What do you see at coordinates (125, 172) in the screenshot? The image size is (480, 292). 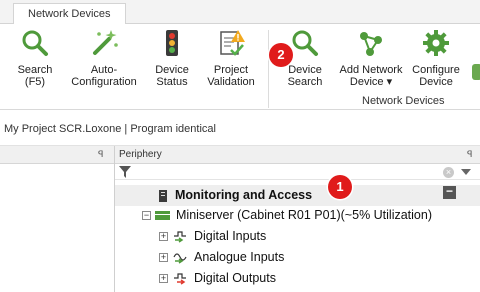 I see `filter-icon` at bounding box center [125, 172].